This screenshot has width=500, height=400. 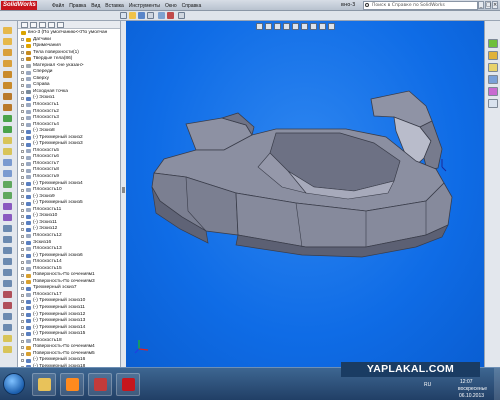 I want to click on taskbar-archiver-button, so click(x=100, y=384).